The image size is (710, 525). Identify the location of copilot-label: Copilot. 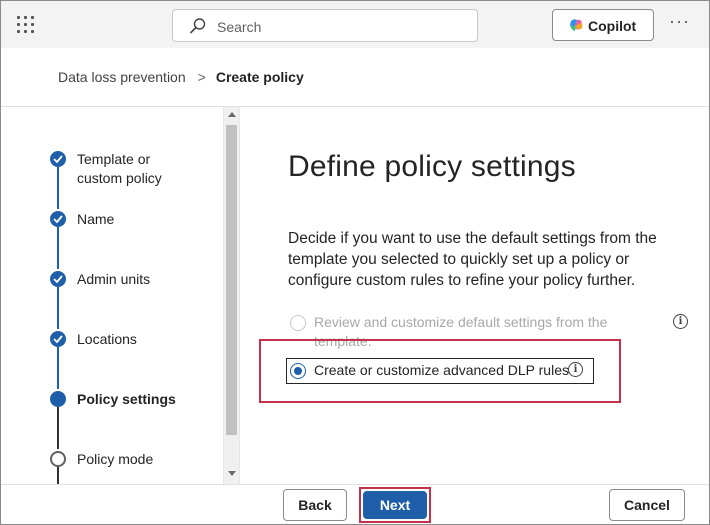
(612, 26).